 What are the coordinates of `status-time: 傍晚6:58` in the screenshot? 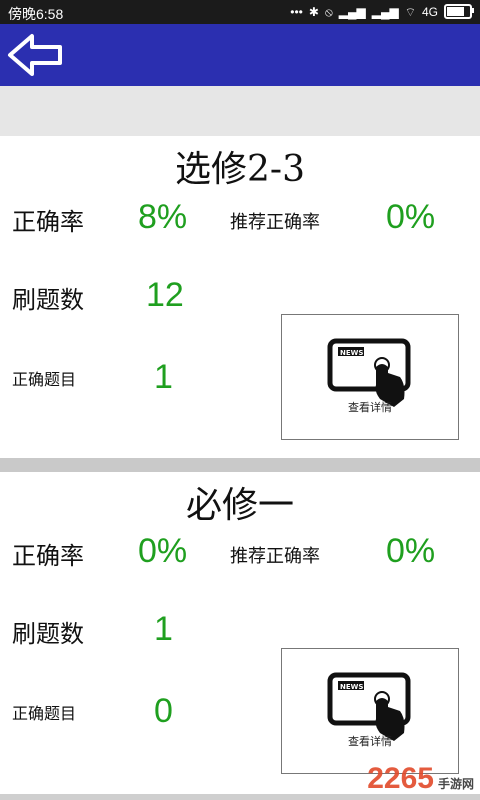 It's located at (36, 14).